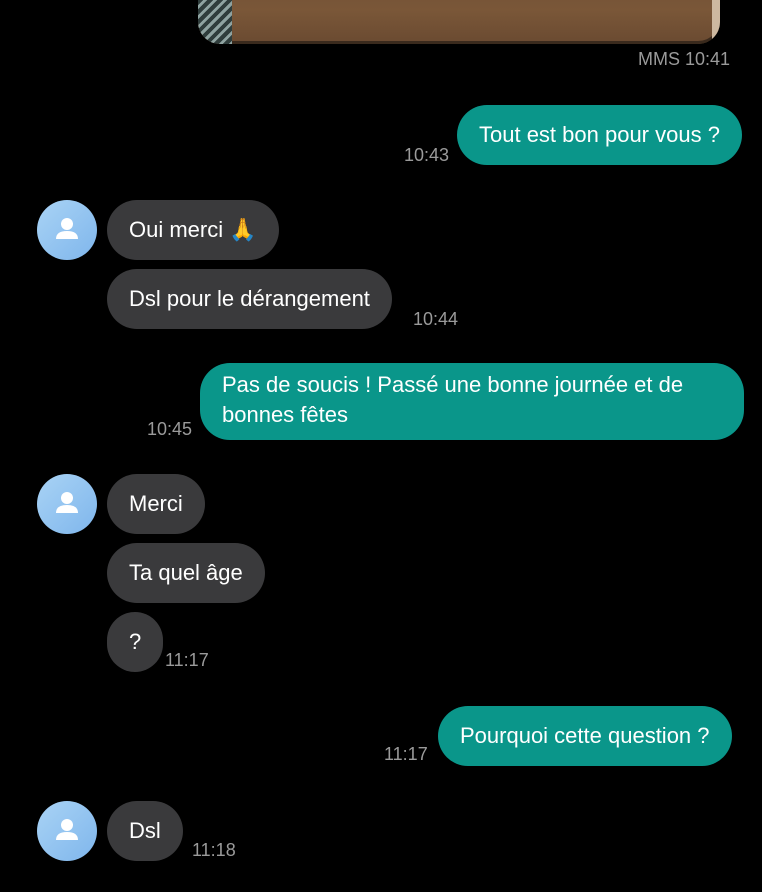  I want to click on message-bubble-incoming: Oui merci 🙏, so click(193, 230).